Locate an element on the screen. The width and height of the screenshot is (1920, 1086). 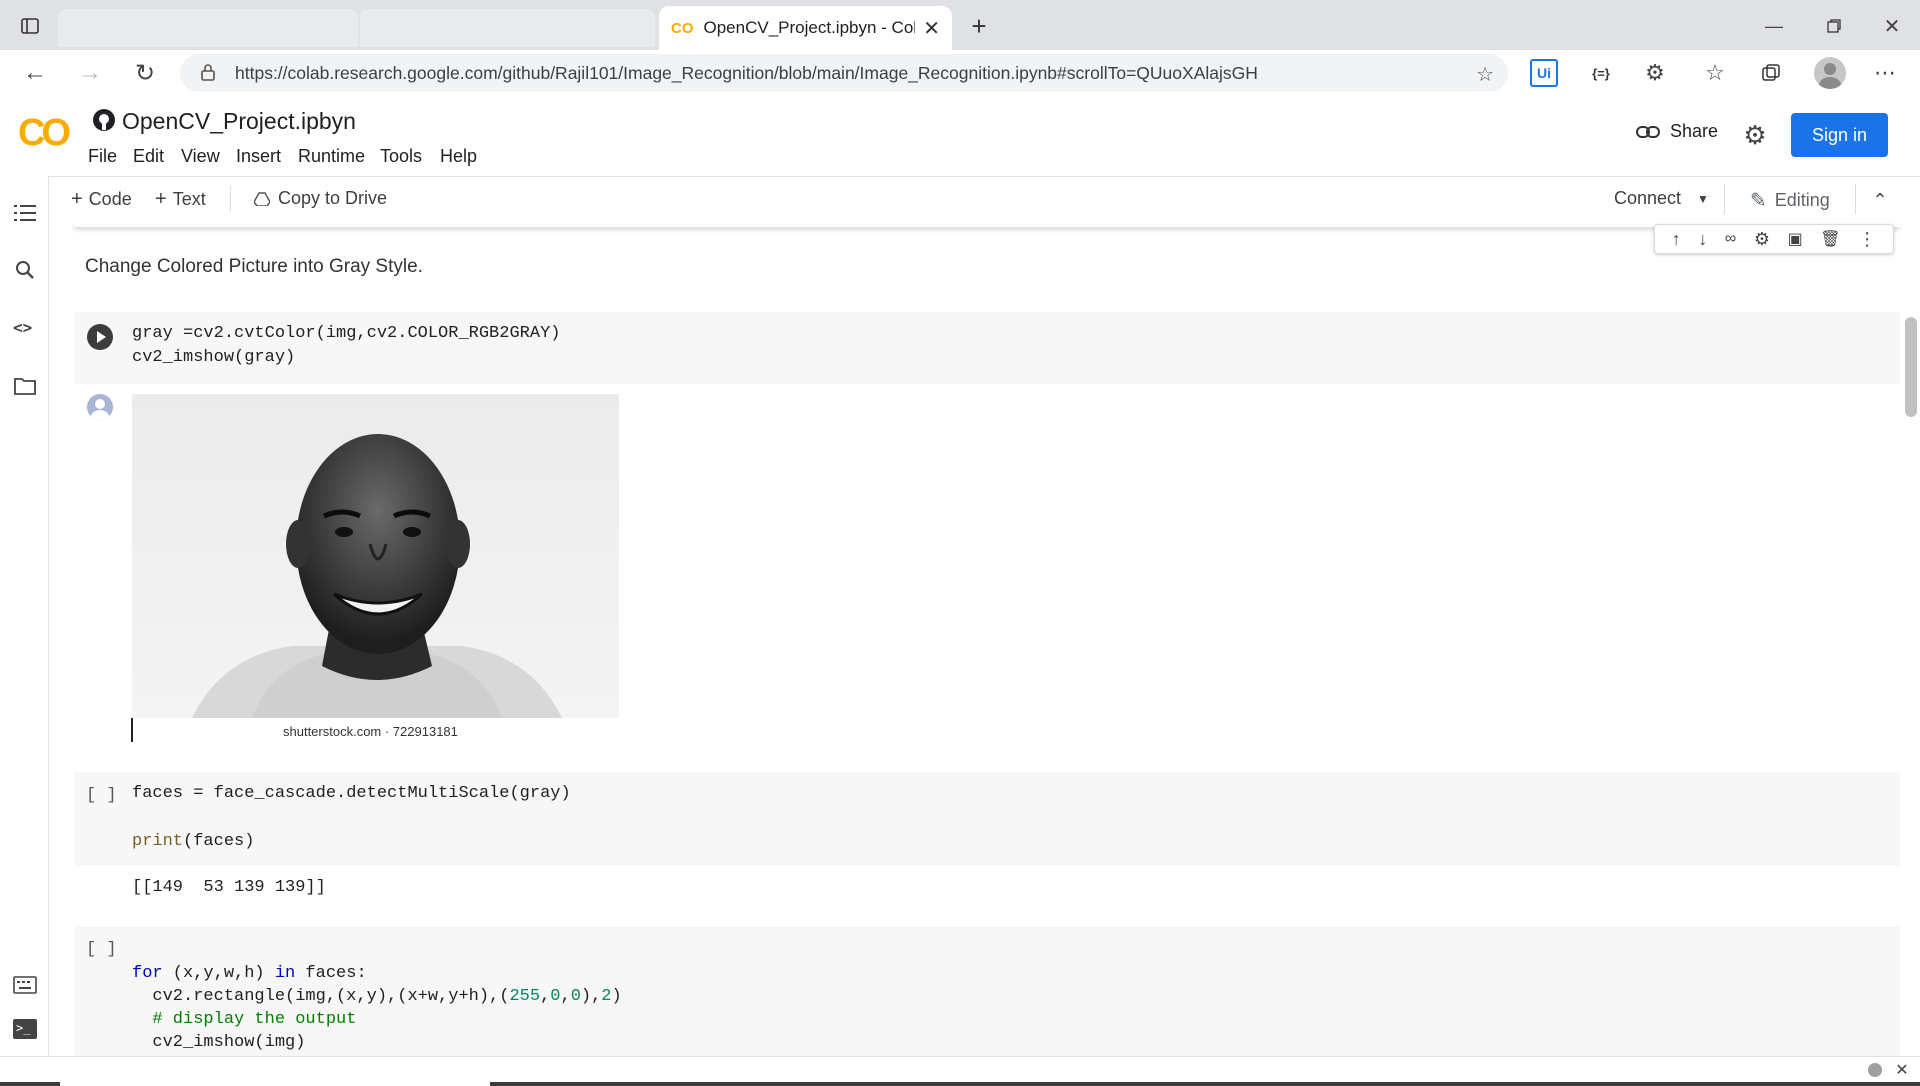
menu-tools: Tools is located at coordinates (401, 156).